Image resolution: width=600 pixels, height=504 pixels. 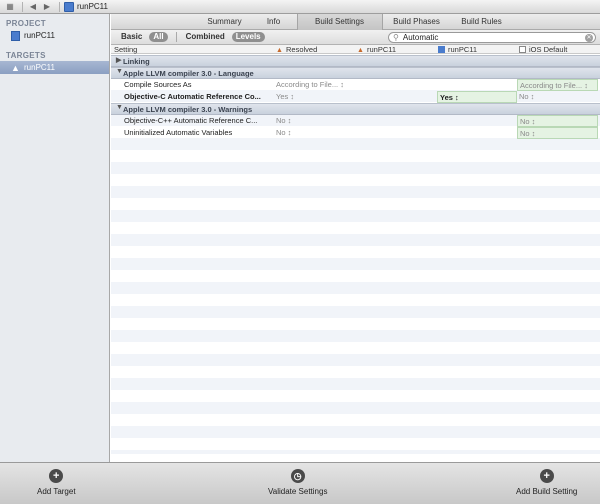 What do you see at coordinates (285, 96) in the screenshot?
I see `resolved-value: Yes ↕` at bounding box center [285, 96].